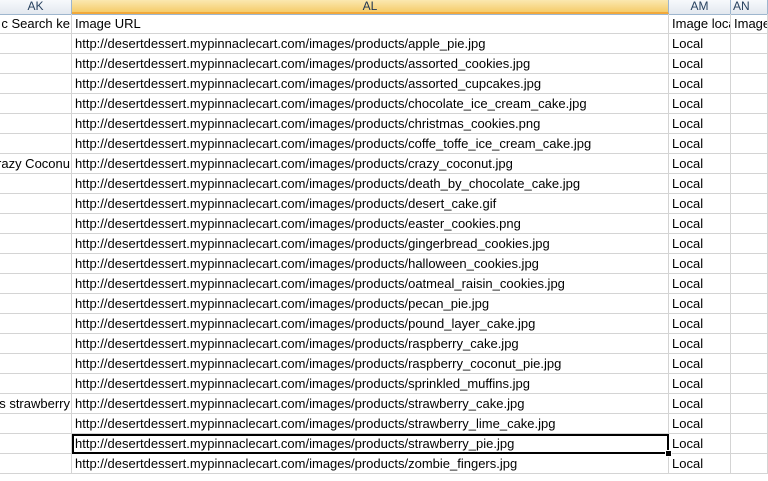  I want to click on fill-handle, so click(668, 453).